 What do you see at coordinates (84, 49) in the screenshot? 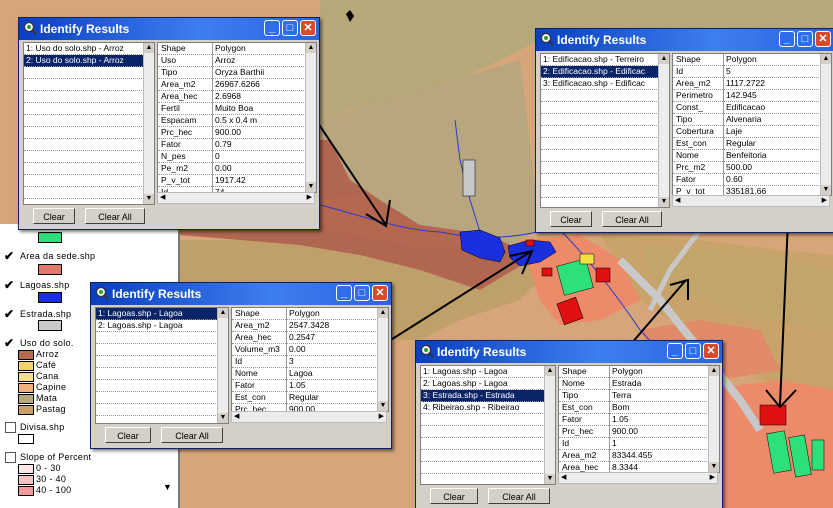
I see `list-item: 1: Uso do solo.shp - Arroz` at bounding box center [84, 49].